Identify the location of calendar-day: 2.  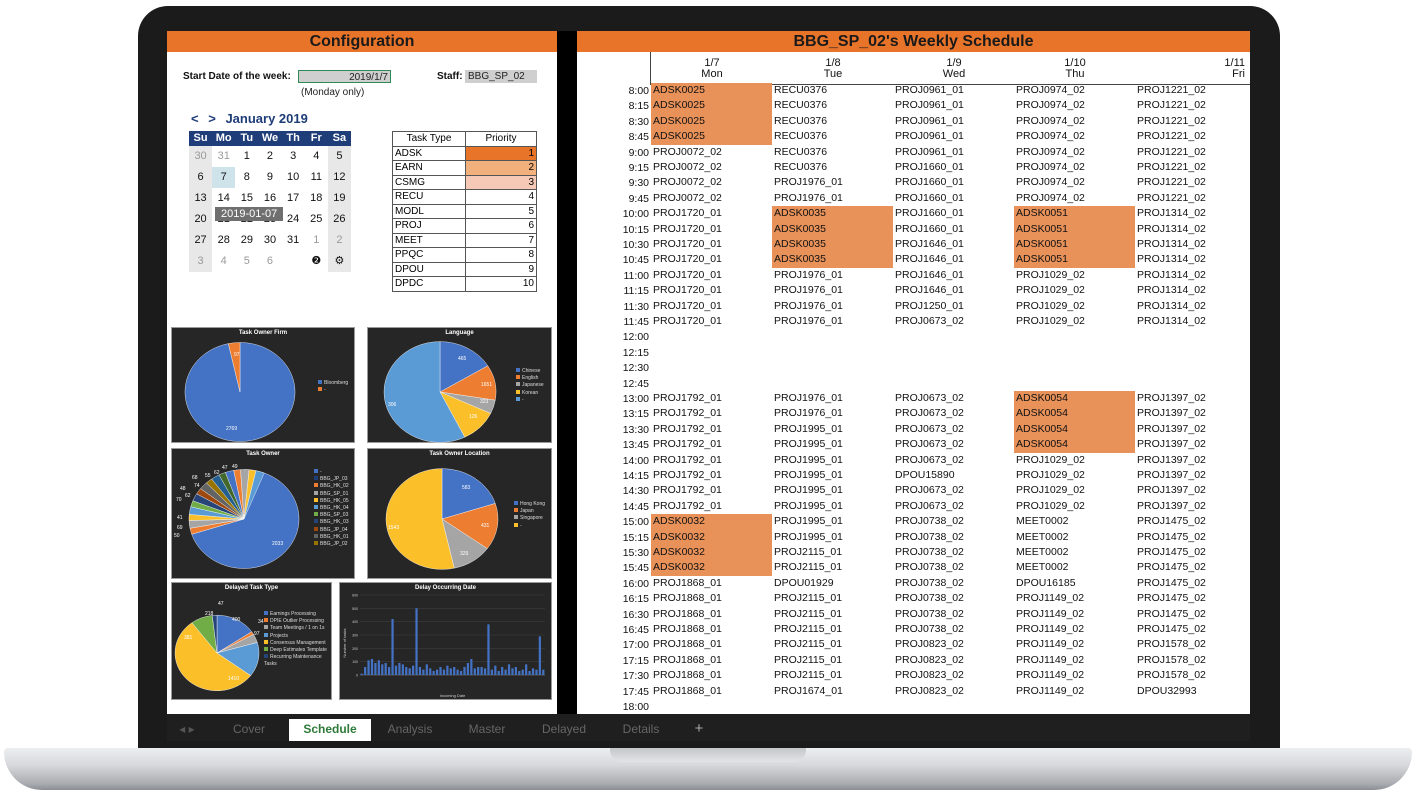
(339, 240).